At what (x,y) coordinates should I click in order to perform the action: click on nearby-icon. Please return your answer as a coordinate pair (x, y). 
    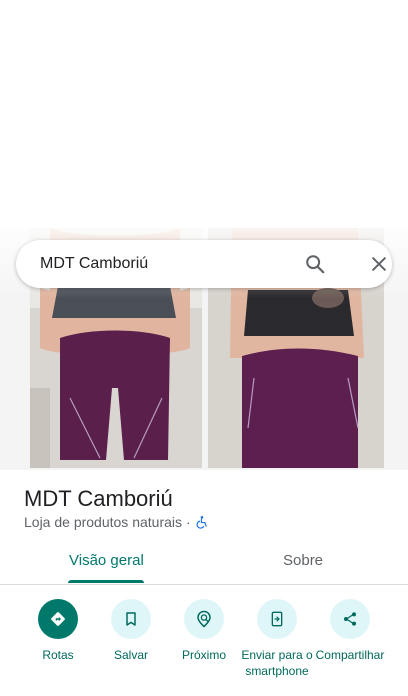
    Looking at the image, I should click on (204, 619).